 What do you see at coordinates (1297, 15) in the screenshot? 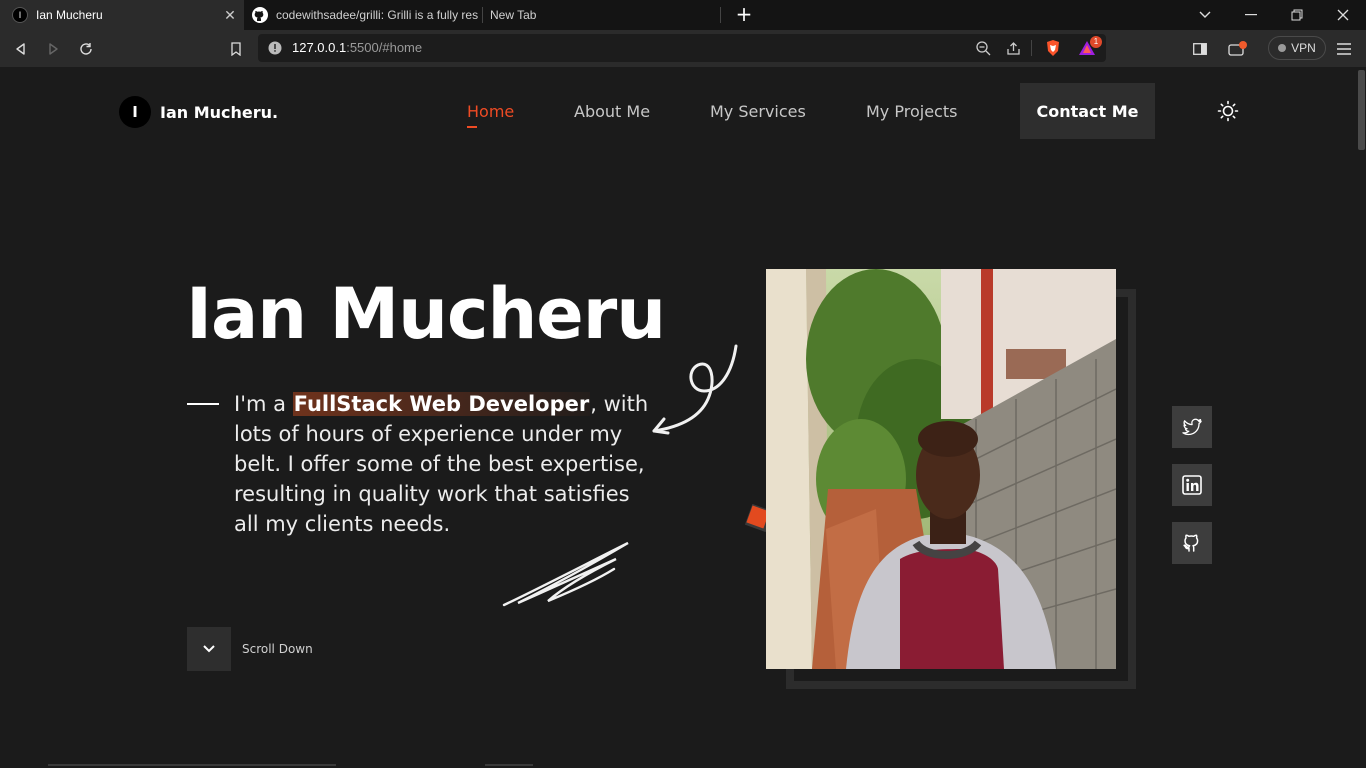
I see `restore-icon` at bounding box center [1297, 15].